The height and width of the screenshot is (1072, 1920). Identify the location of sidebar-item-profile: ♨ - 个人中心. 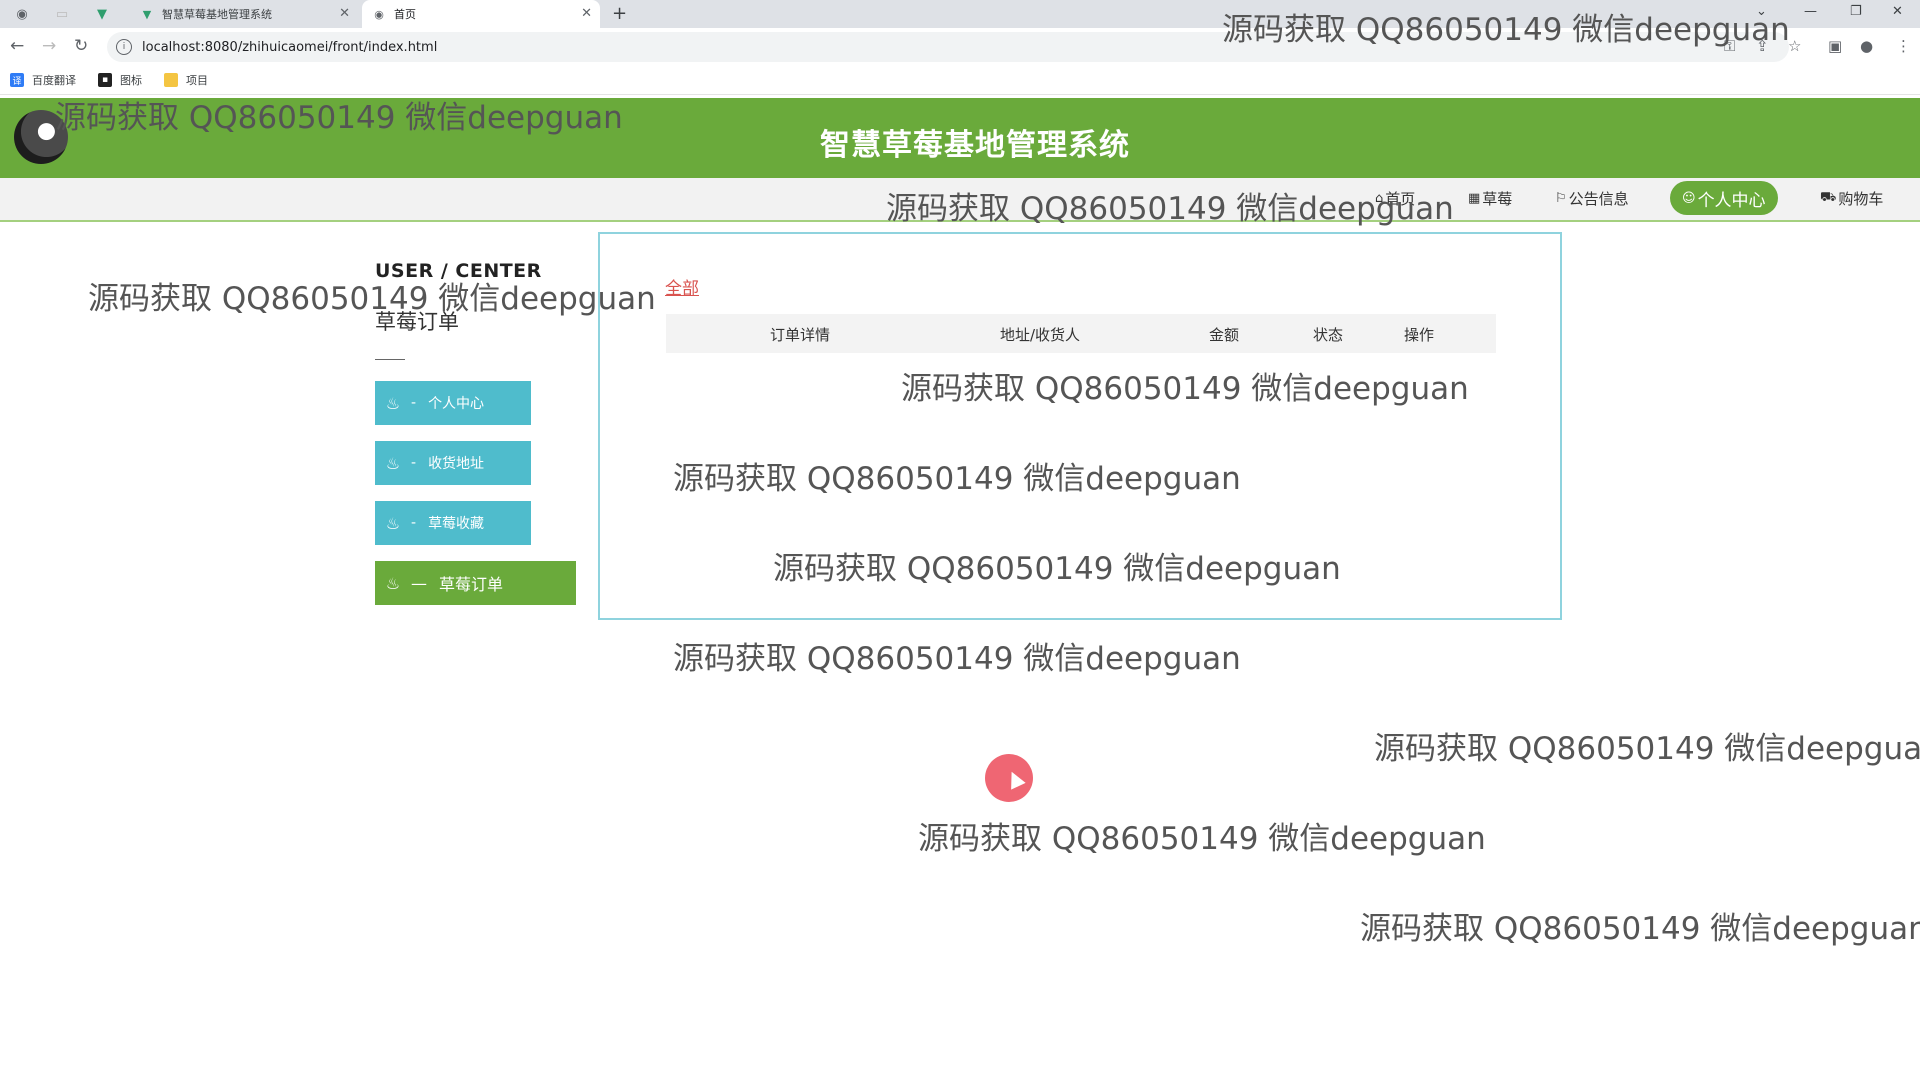
(453, 403).